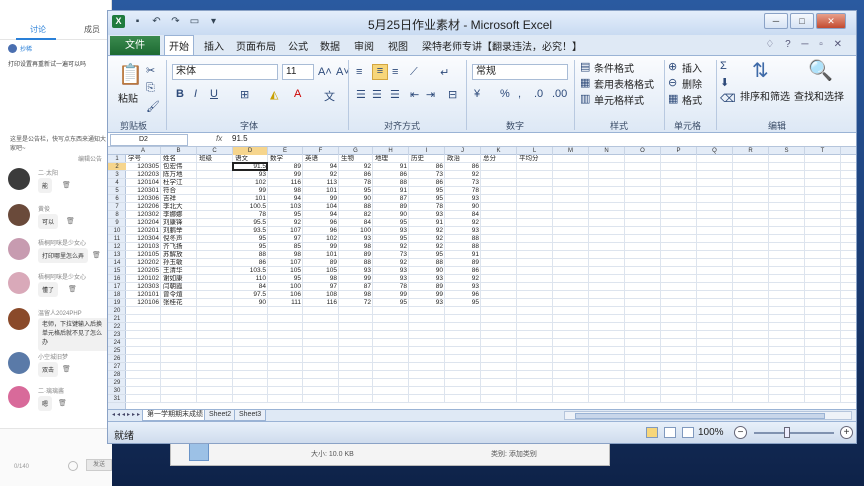 This screenshot has width=864, height=486. What do you see at coordinates (321, 231) in the screenshot?
I see `cell-F10: 96` at bounding box center [321, 231].